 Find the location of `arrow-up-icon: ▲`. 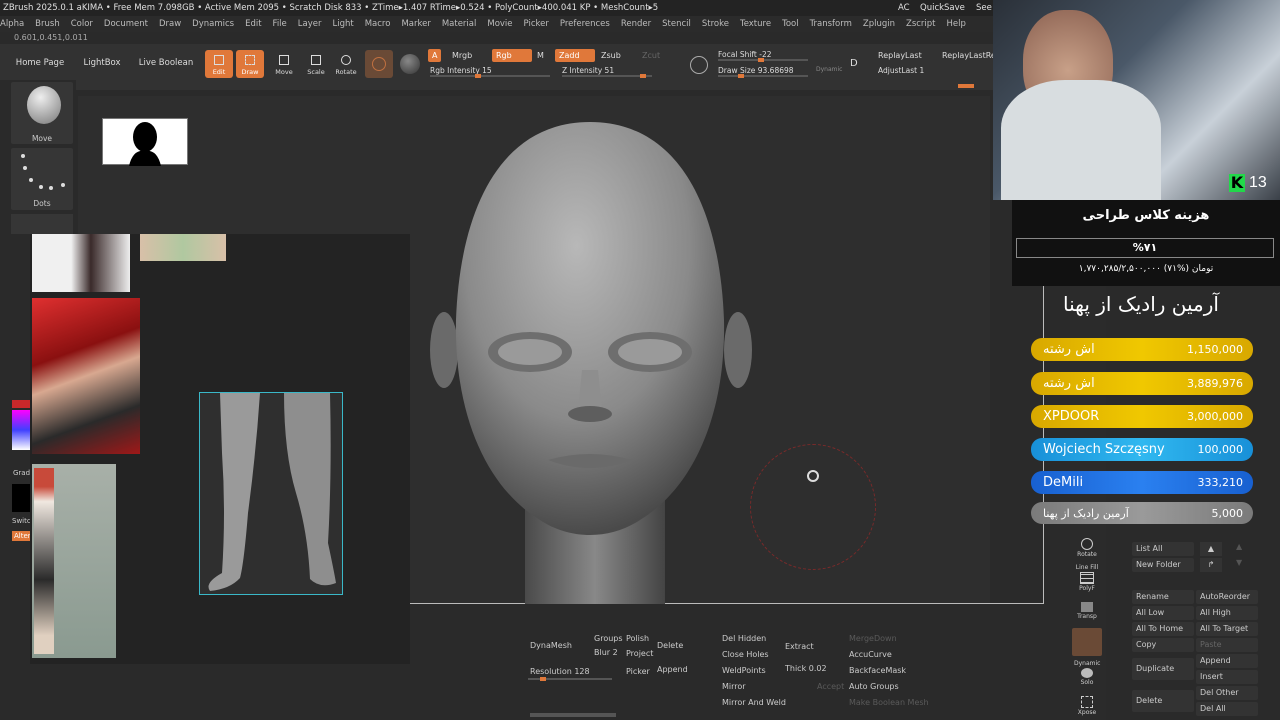

arrow-up-icon: ▲ is located at coordinates (1211, 549).